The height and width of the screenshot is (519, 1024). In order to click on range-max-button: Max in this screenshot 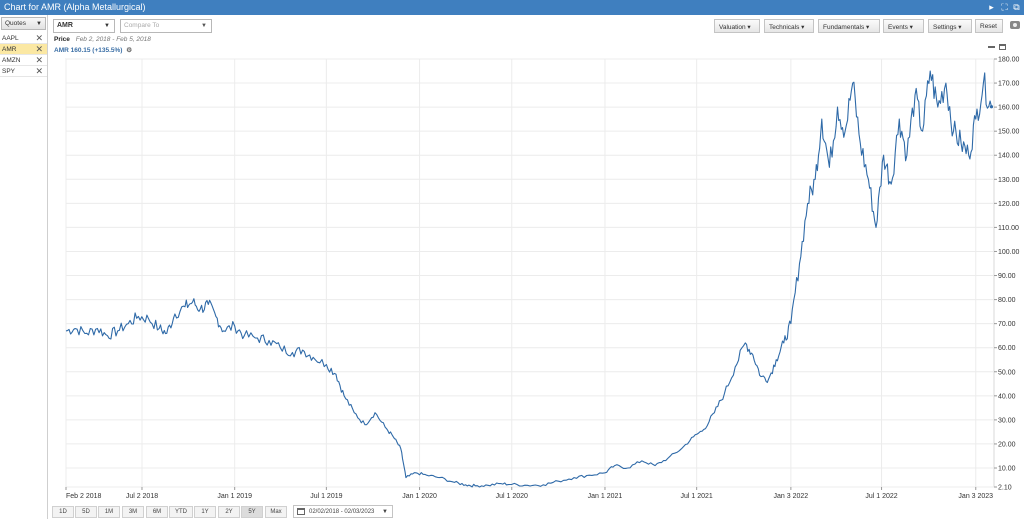, I will do `click(276, 512)`.